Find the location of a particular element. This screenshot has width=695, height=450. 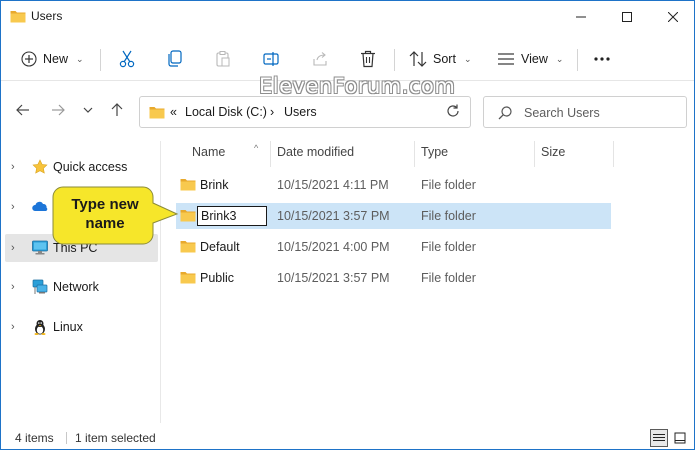

refresh-icon is located at coordinates (453, 111).